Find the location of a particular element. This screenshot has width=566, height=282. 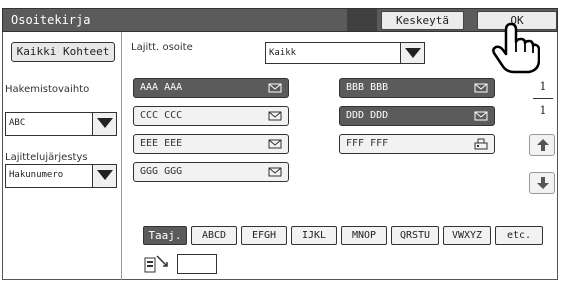

index-tab: MNOP is located at coordinates (364, 235).